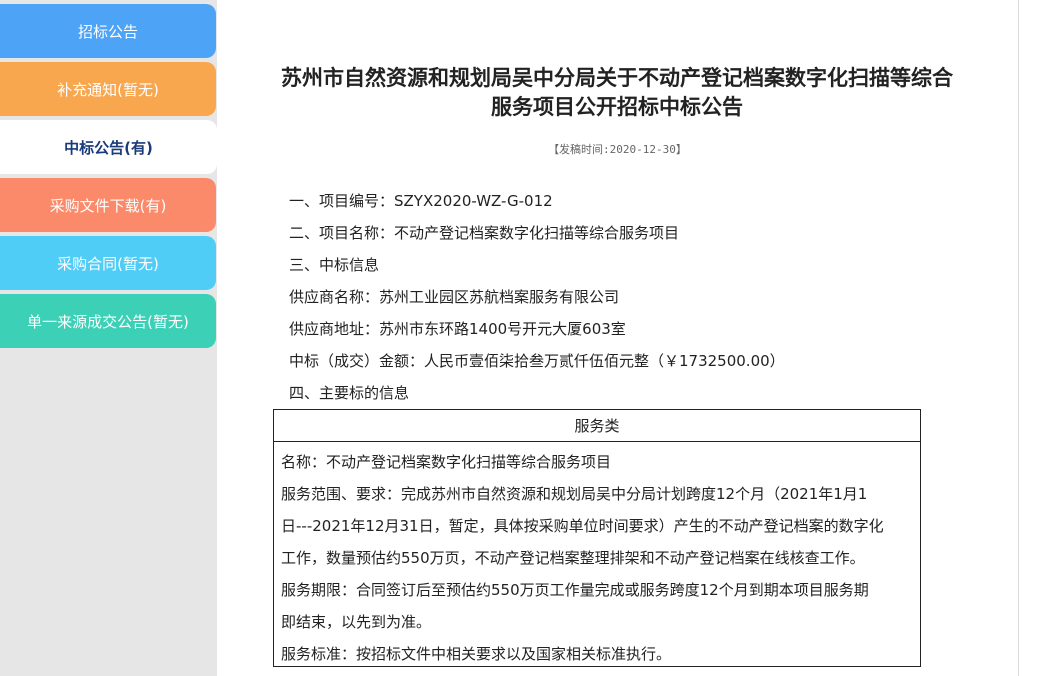 This screenshot has width=1048, height=676. I want to click on sidebar-item-contract: 采购合同(暂无), so click(108, 263).